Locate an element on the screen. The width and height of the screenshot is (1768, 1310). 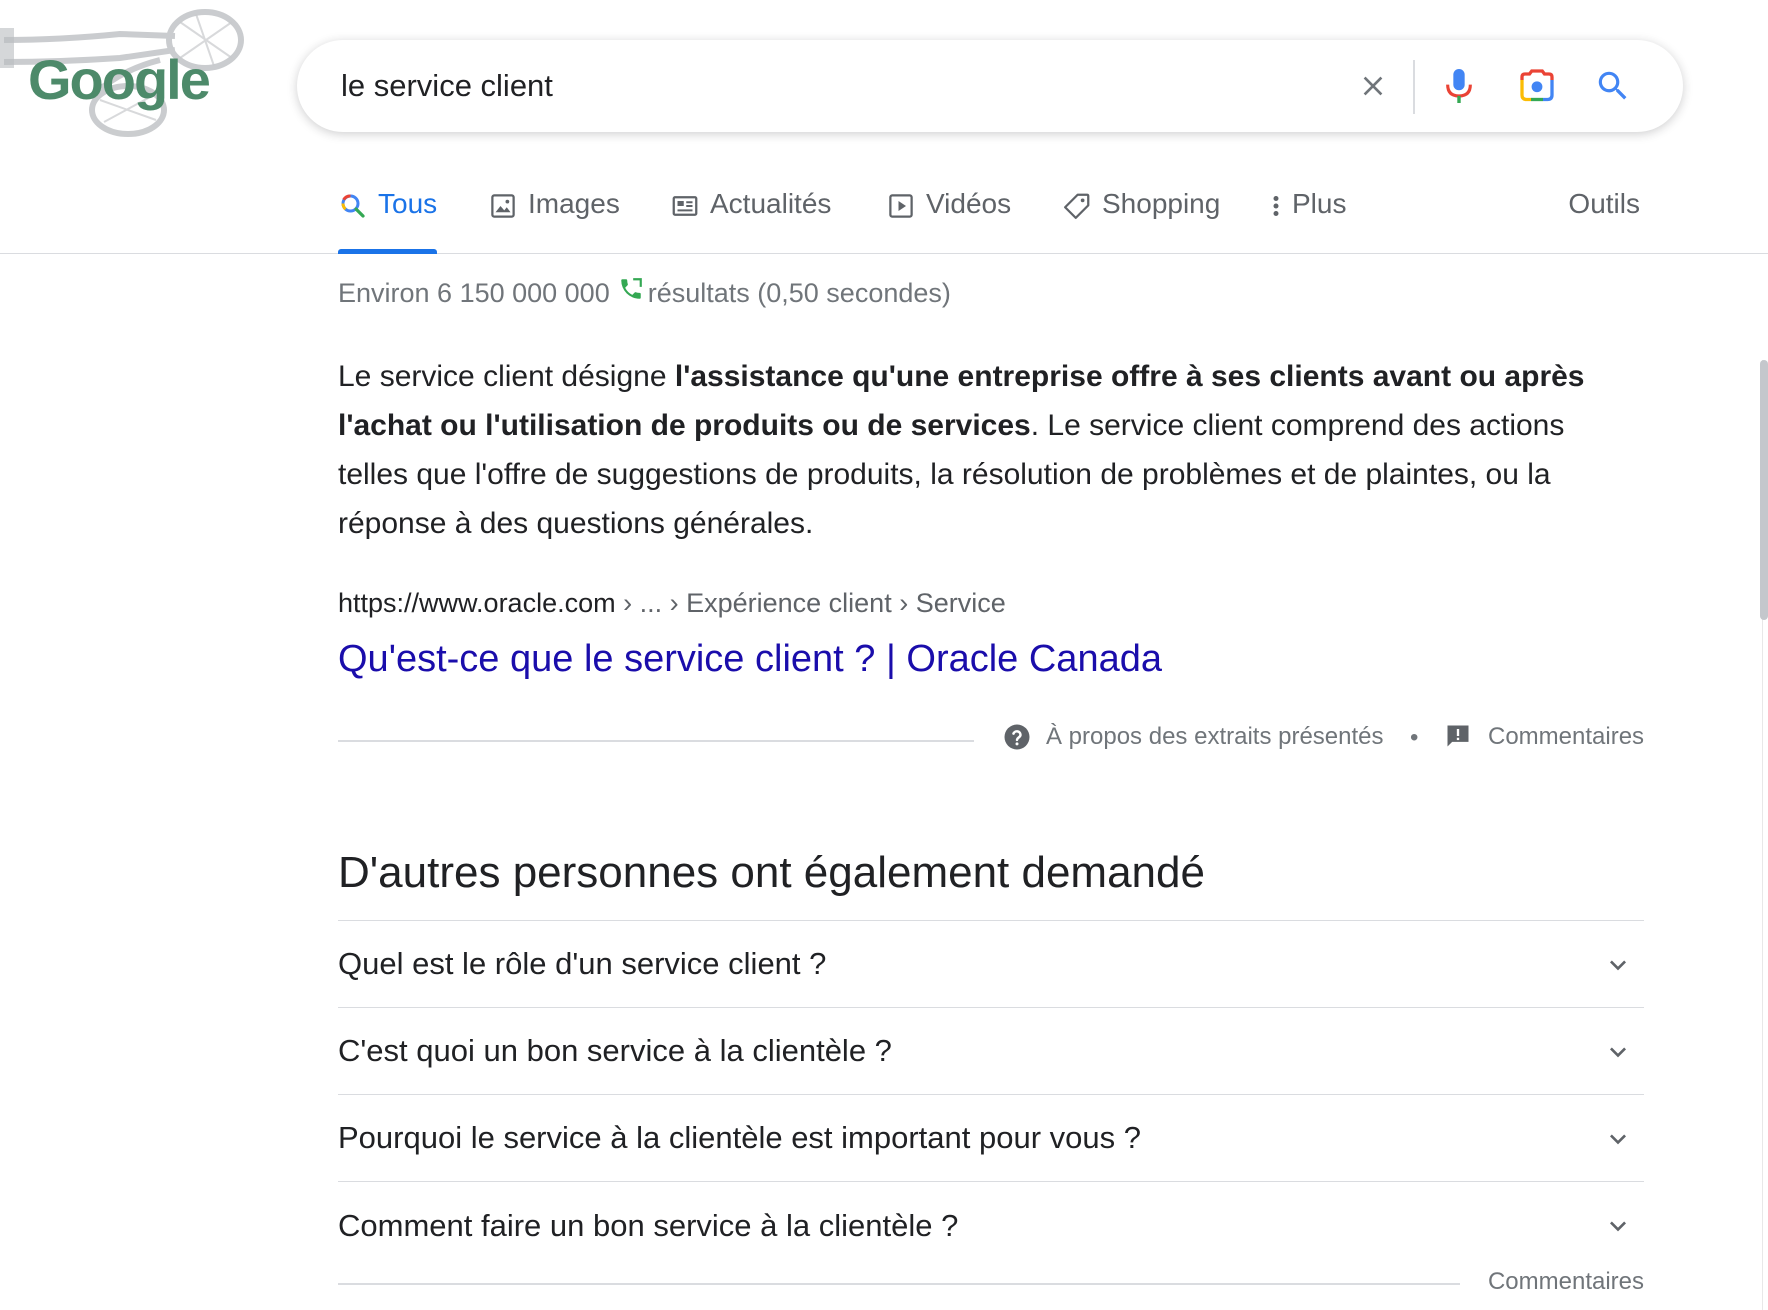
search-box is located at coordinates (990, 86).